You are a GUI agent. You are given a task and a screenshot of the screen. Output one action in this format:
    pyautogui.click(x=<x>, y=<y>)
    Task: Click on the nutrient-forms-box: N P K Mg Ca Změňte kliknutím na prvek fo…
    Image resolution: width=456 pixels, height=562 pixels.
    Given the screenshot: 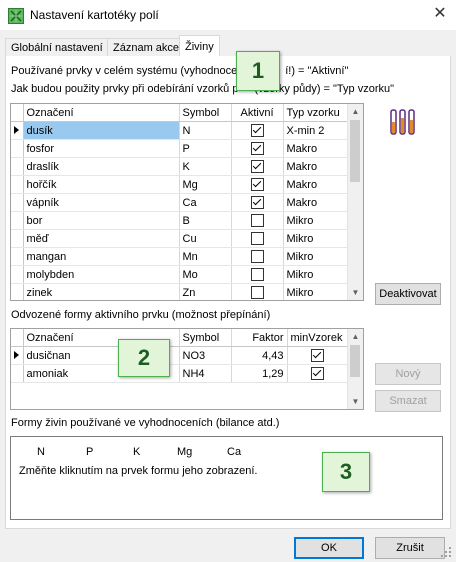 What is the action you would take?
    pyautogui.click(x=226, y=478)
    